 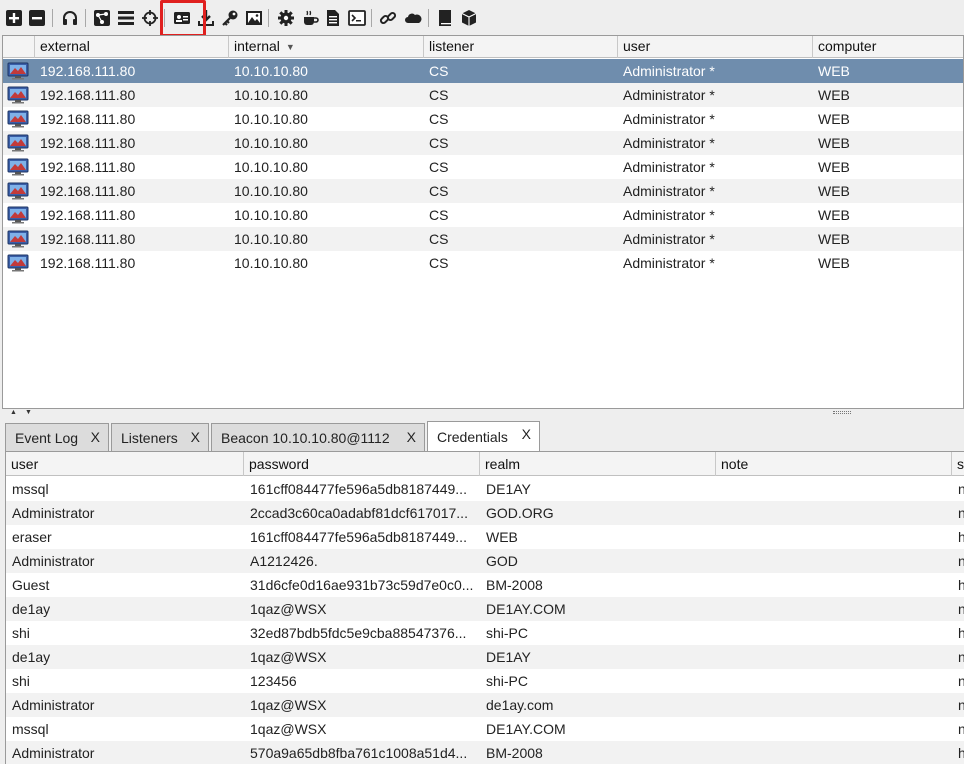 What do you see at coordinates (326, 47) in the screenshot?
I see `column-header-internal: internal ▼` at bounding box center [326, 47].